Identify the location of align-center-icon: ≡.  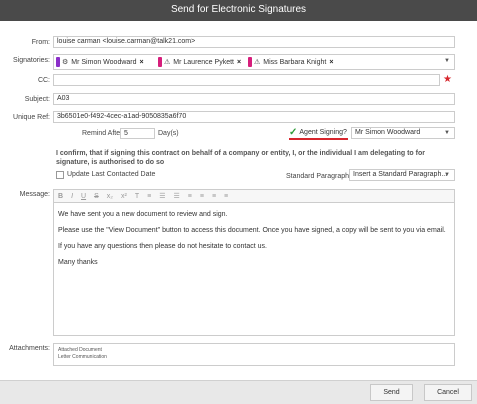
(202, 196).